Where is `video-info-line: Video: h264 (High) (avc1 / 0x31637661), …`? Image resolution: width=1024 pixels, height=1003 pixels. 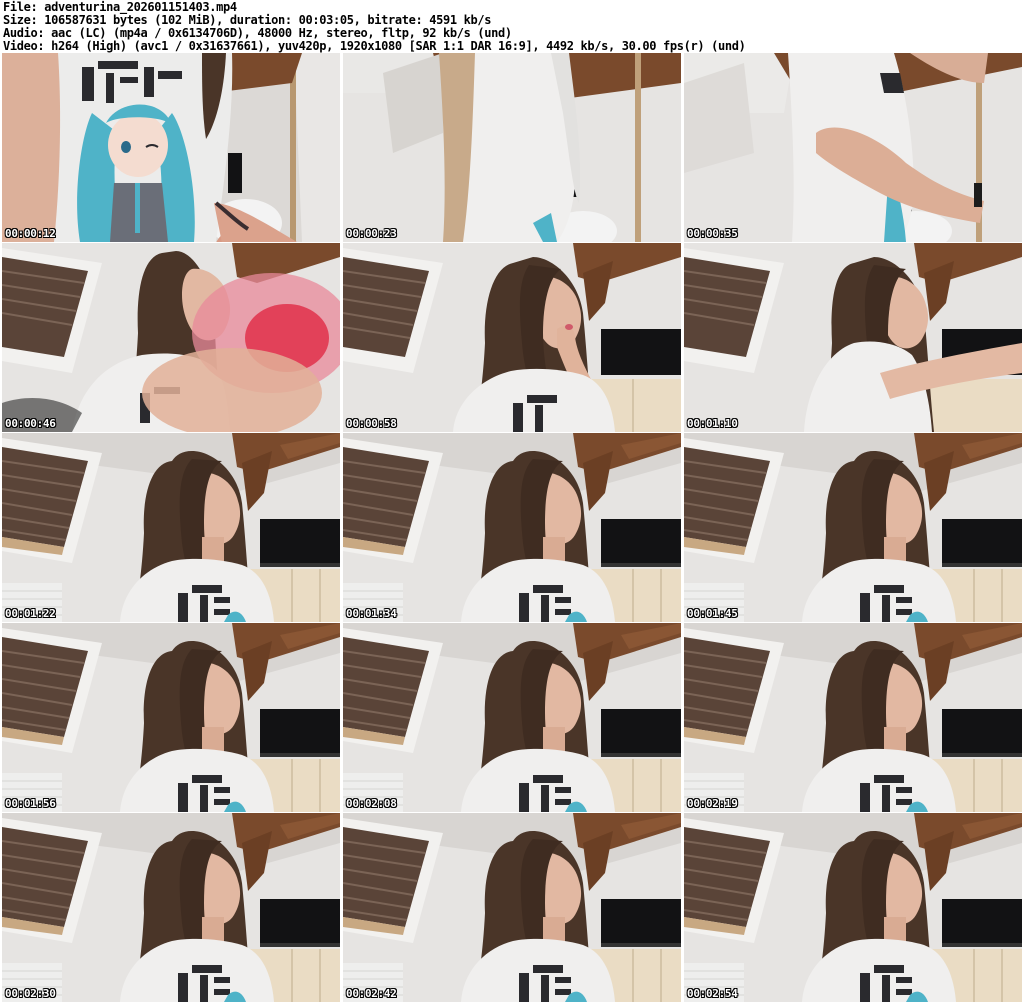
video-info-line: Video: h264 (High) (avc1 / 0x31637661), … is located at coordinates (374, 46).